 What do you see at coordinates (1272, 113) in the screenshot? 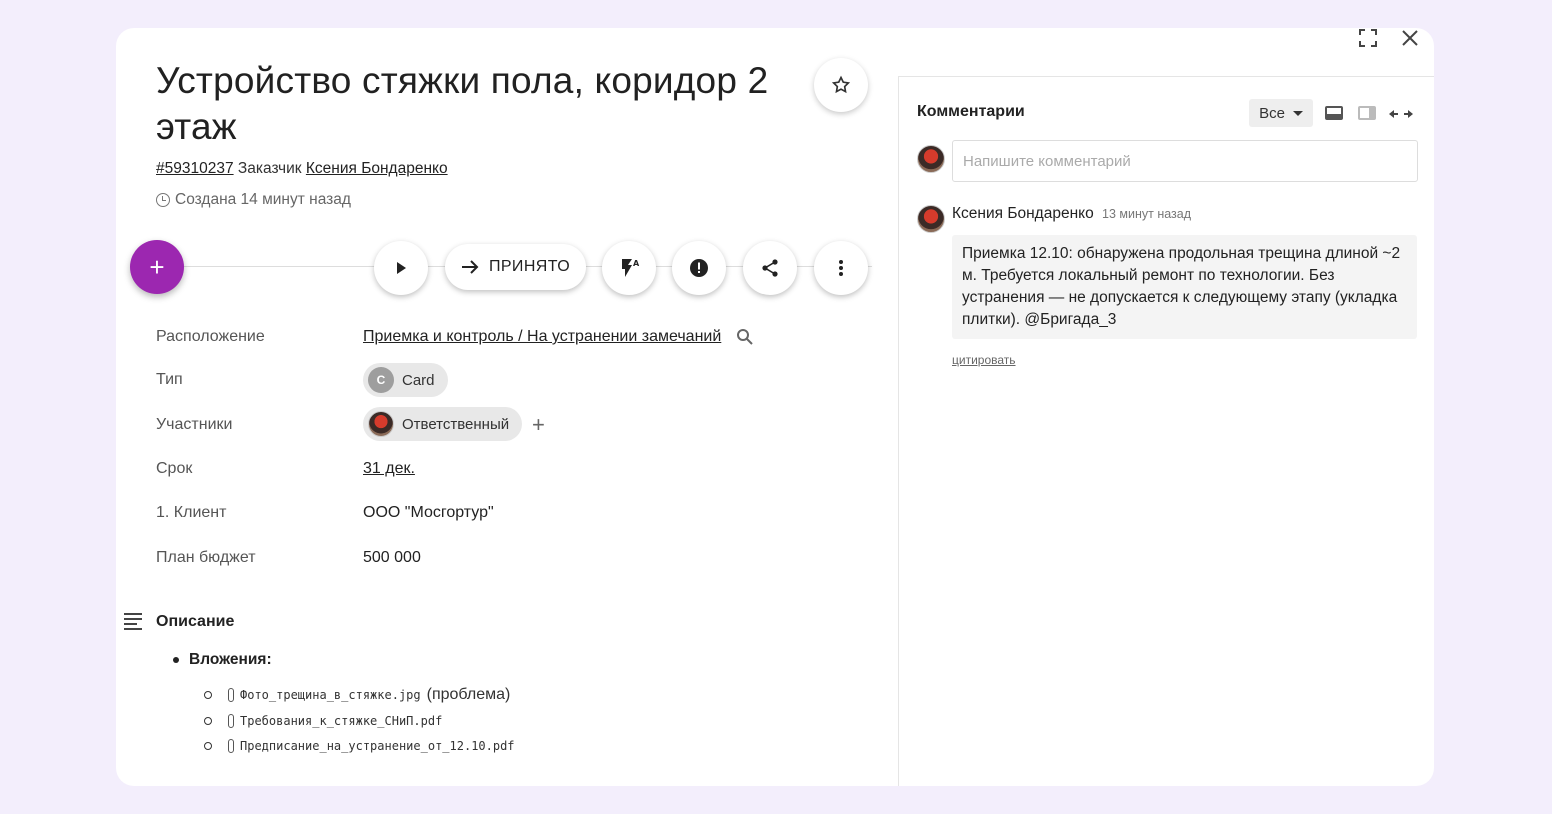
I see `filter-value: Все` at bounding box center [1272, 113].